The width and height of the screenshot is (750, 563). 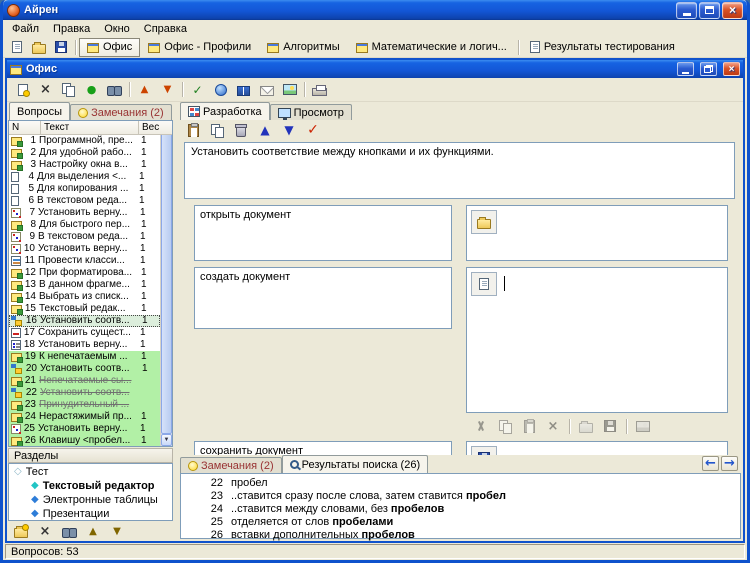 What do you see at coordinates (685, 69) in the screenshot?
I see `office-minimize-button` at bounding box center [685, 69].